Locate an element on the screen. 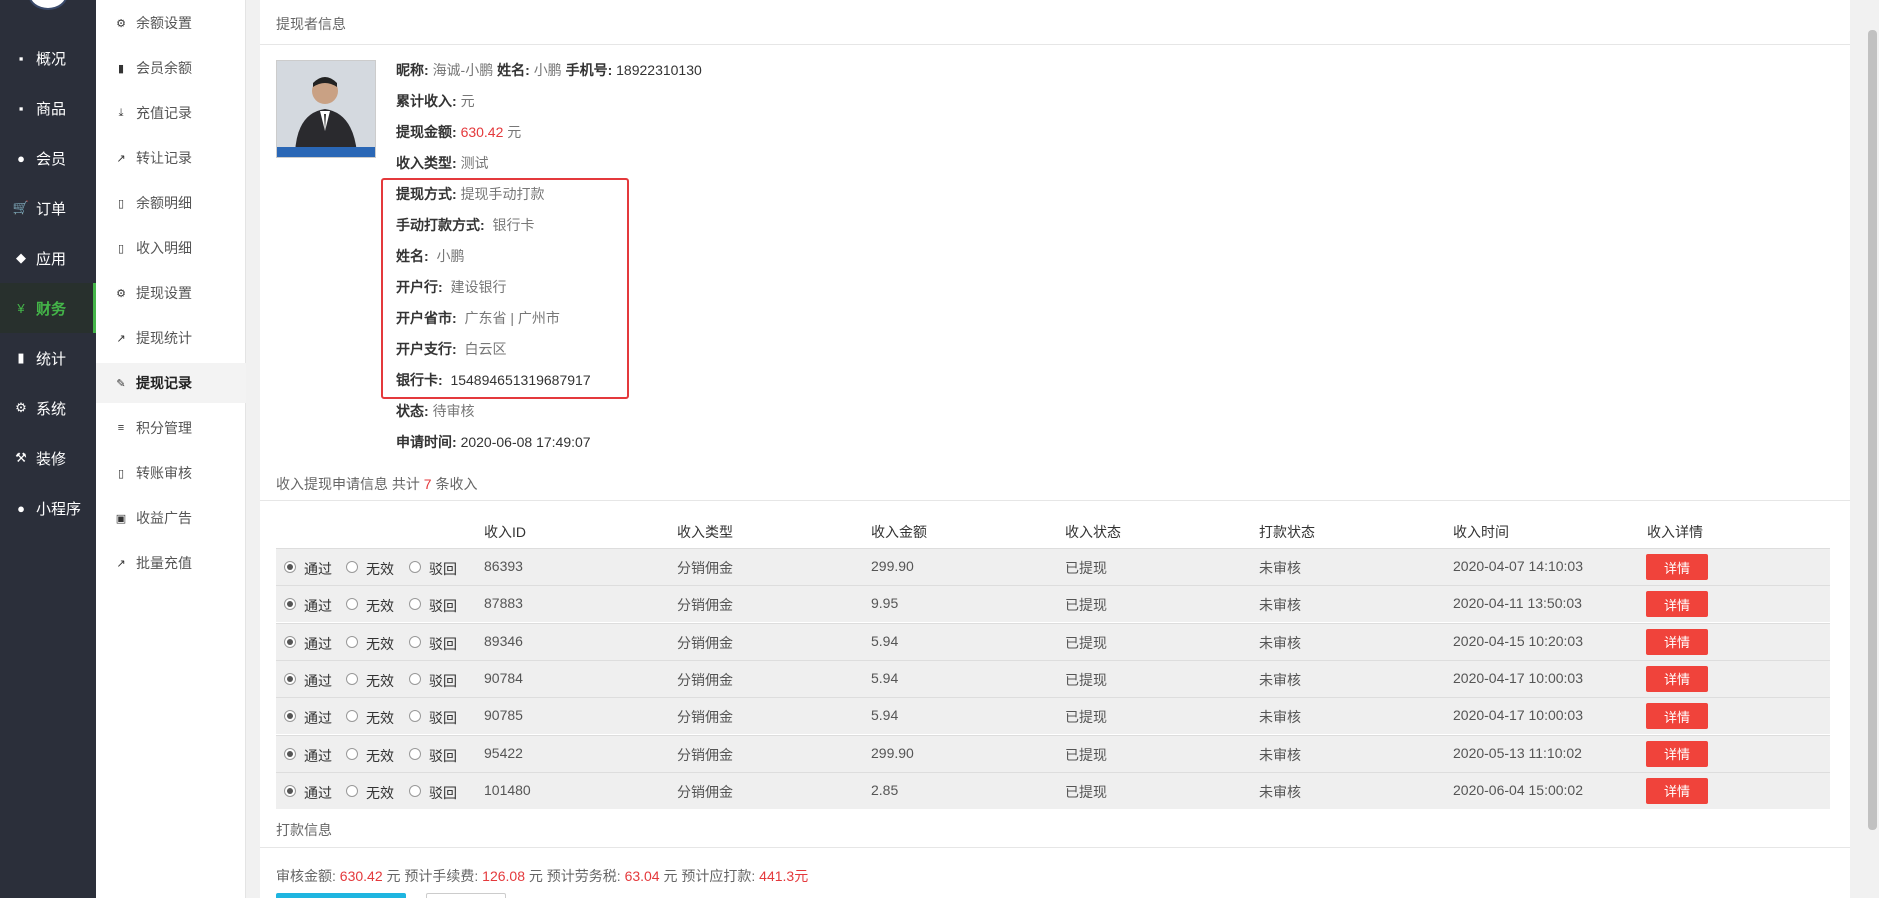  sub-nav-item: ▣ 收益广告 is located at coordinates (171, 518).